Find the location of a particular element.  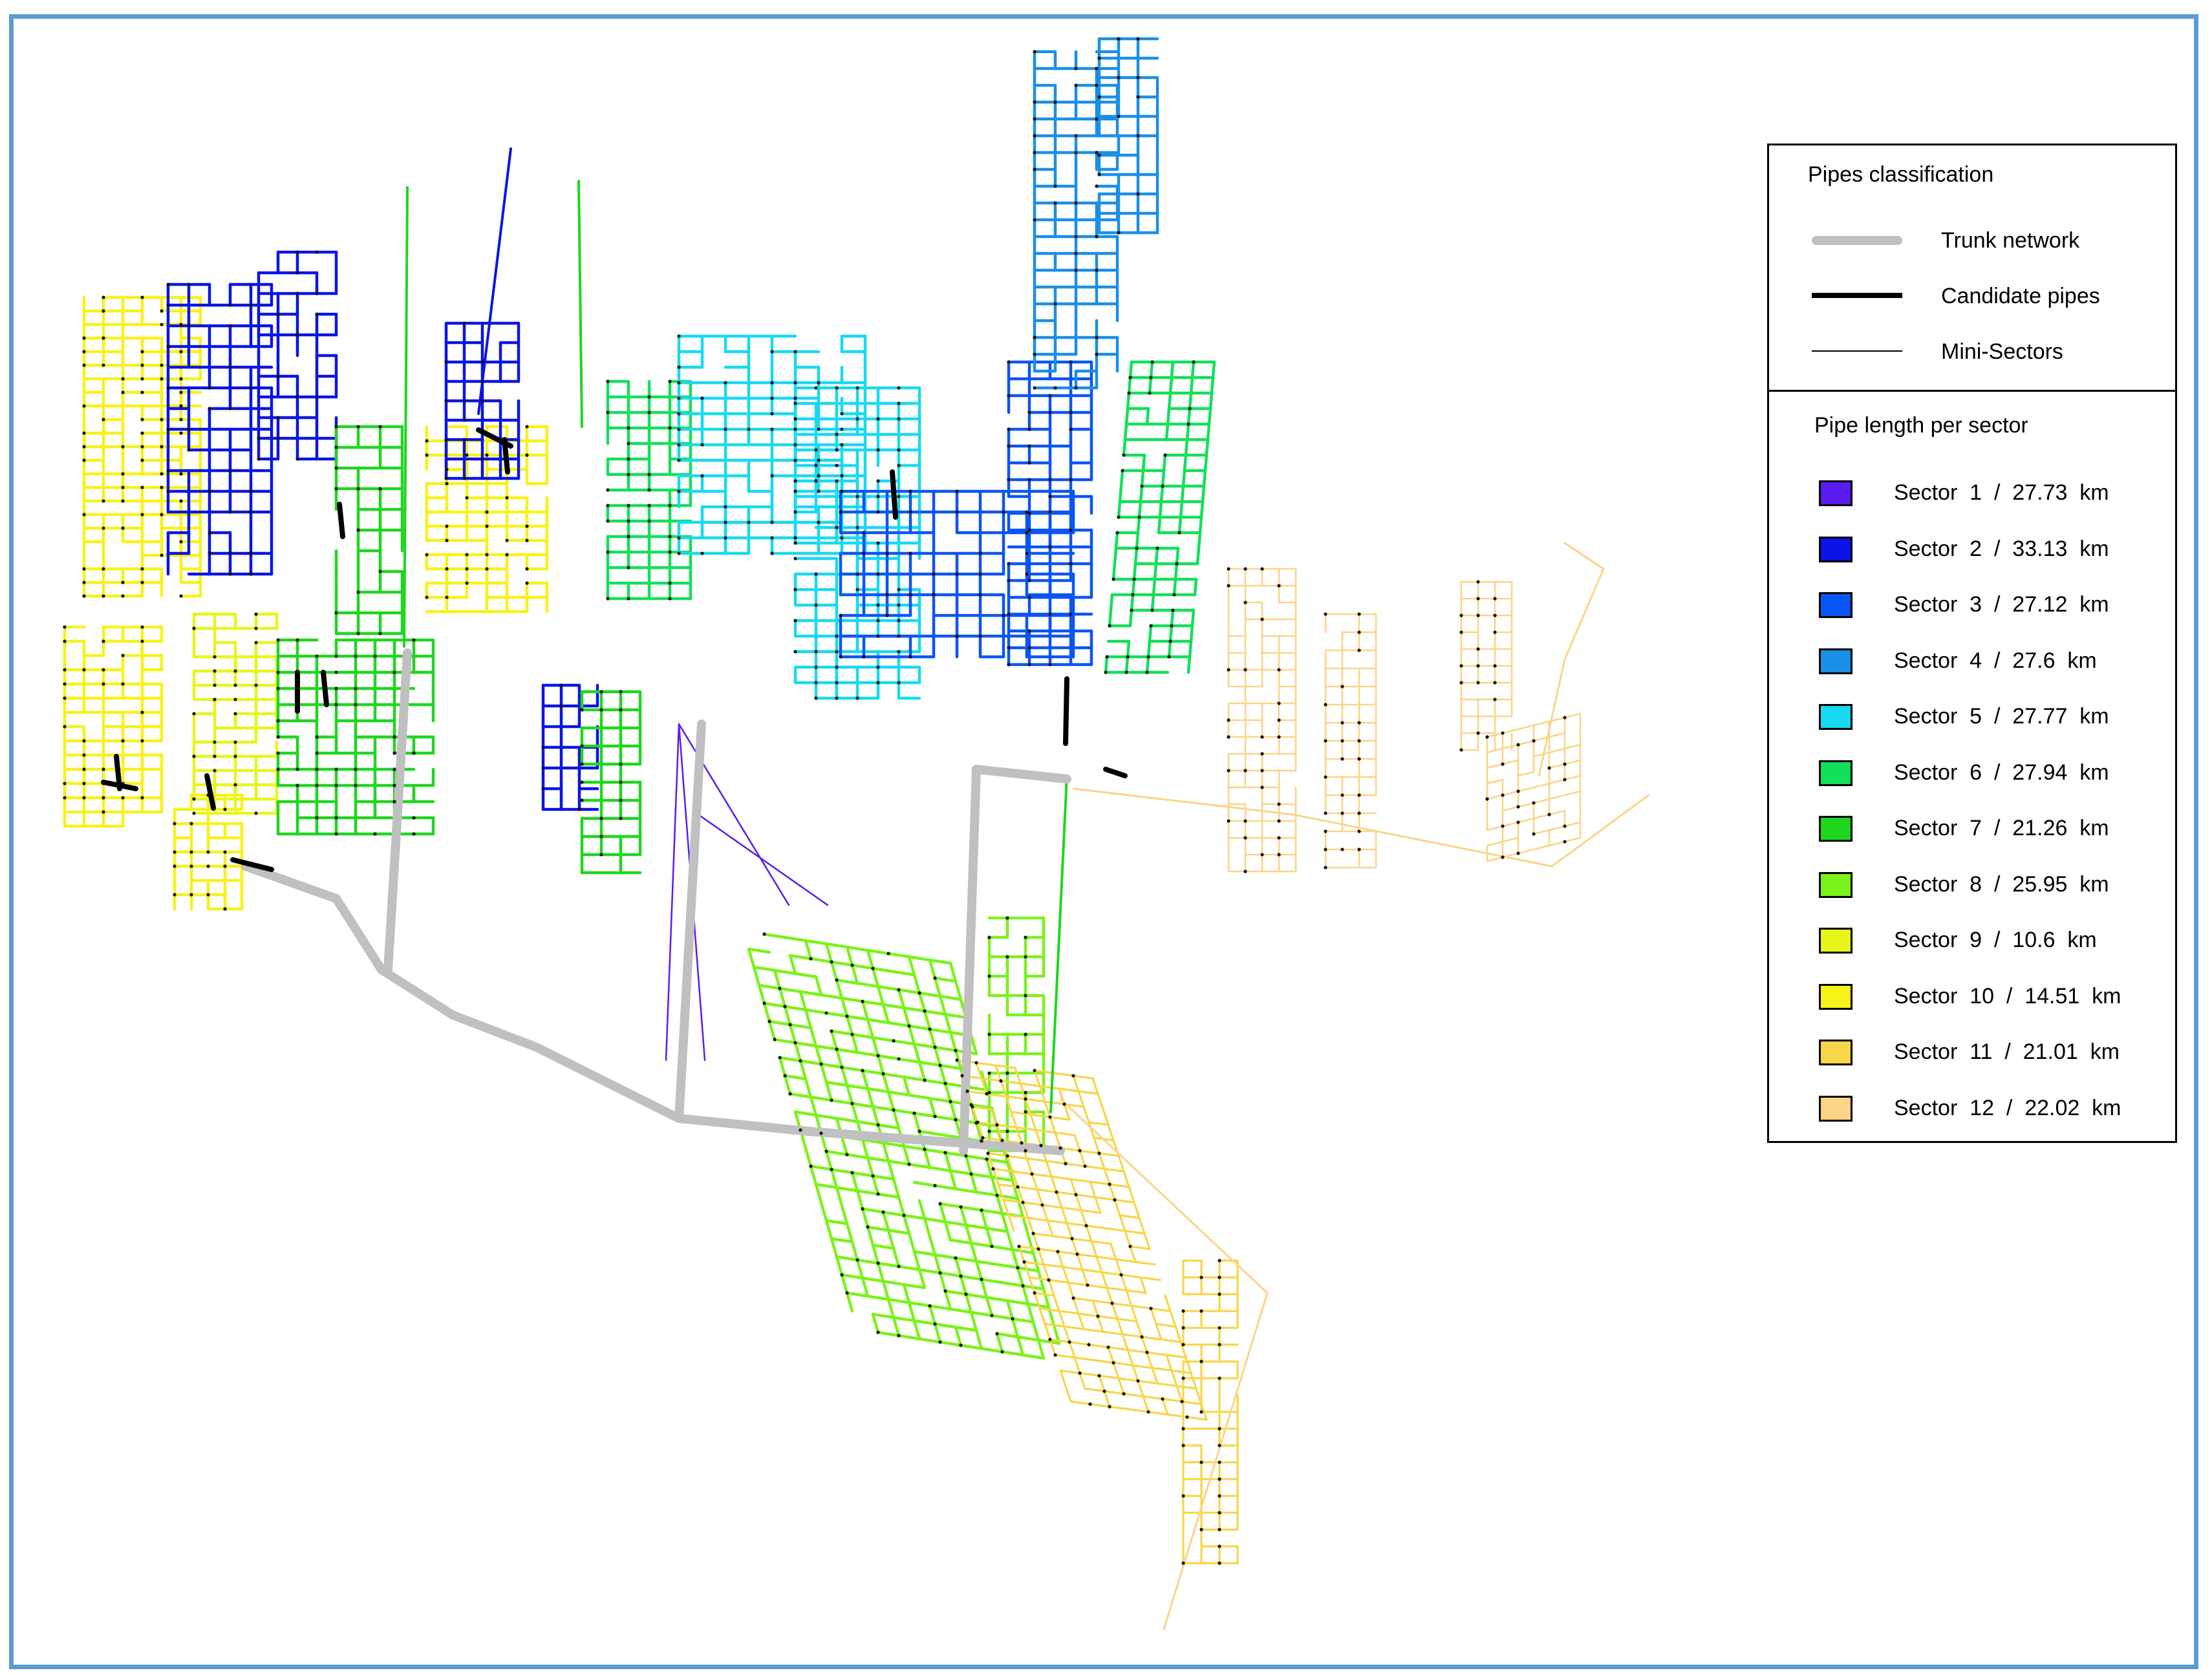

legend-sector-row: Sector 10 / 14.51 km is located at coordinates (1972, 999).